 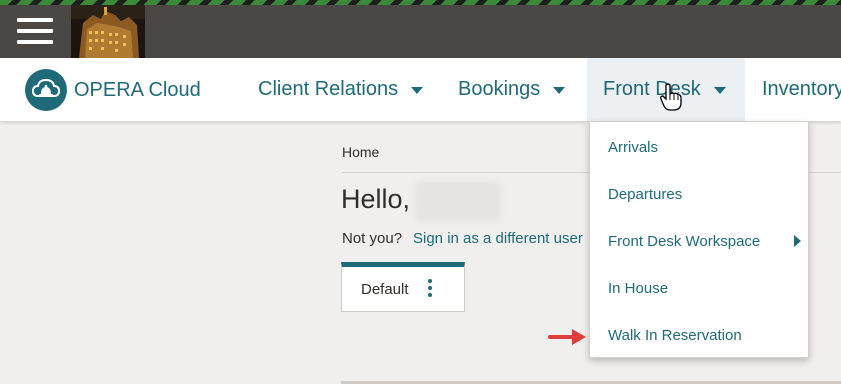 What do you see at coordinates (328, 89) in the screenshot?
I see `nav-client-relations-label: Client Relations` at bounding box center [328, 89].